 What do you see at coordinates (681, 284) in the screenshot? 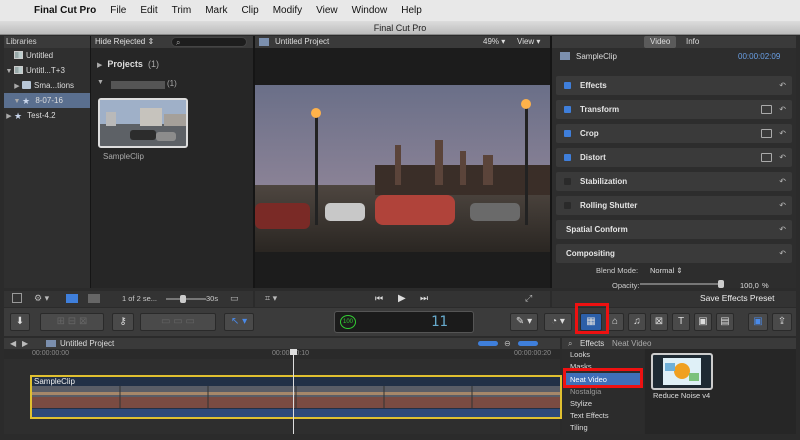
I see `opacity-slider` at bounding box center [681, 284].